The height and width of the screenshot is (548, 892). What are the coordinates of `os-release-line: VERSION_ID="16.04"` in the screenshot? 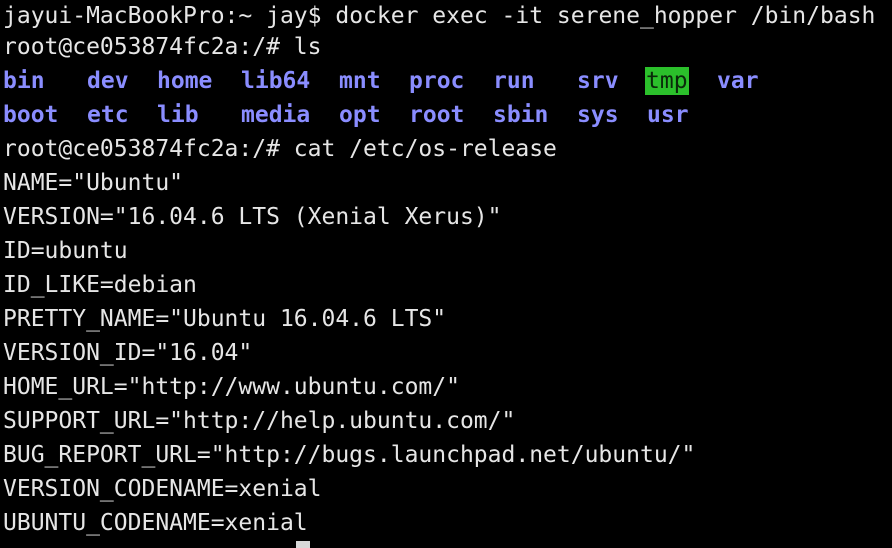 It's located at (128, 353).